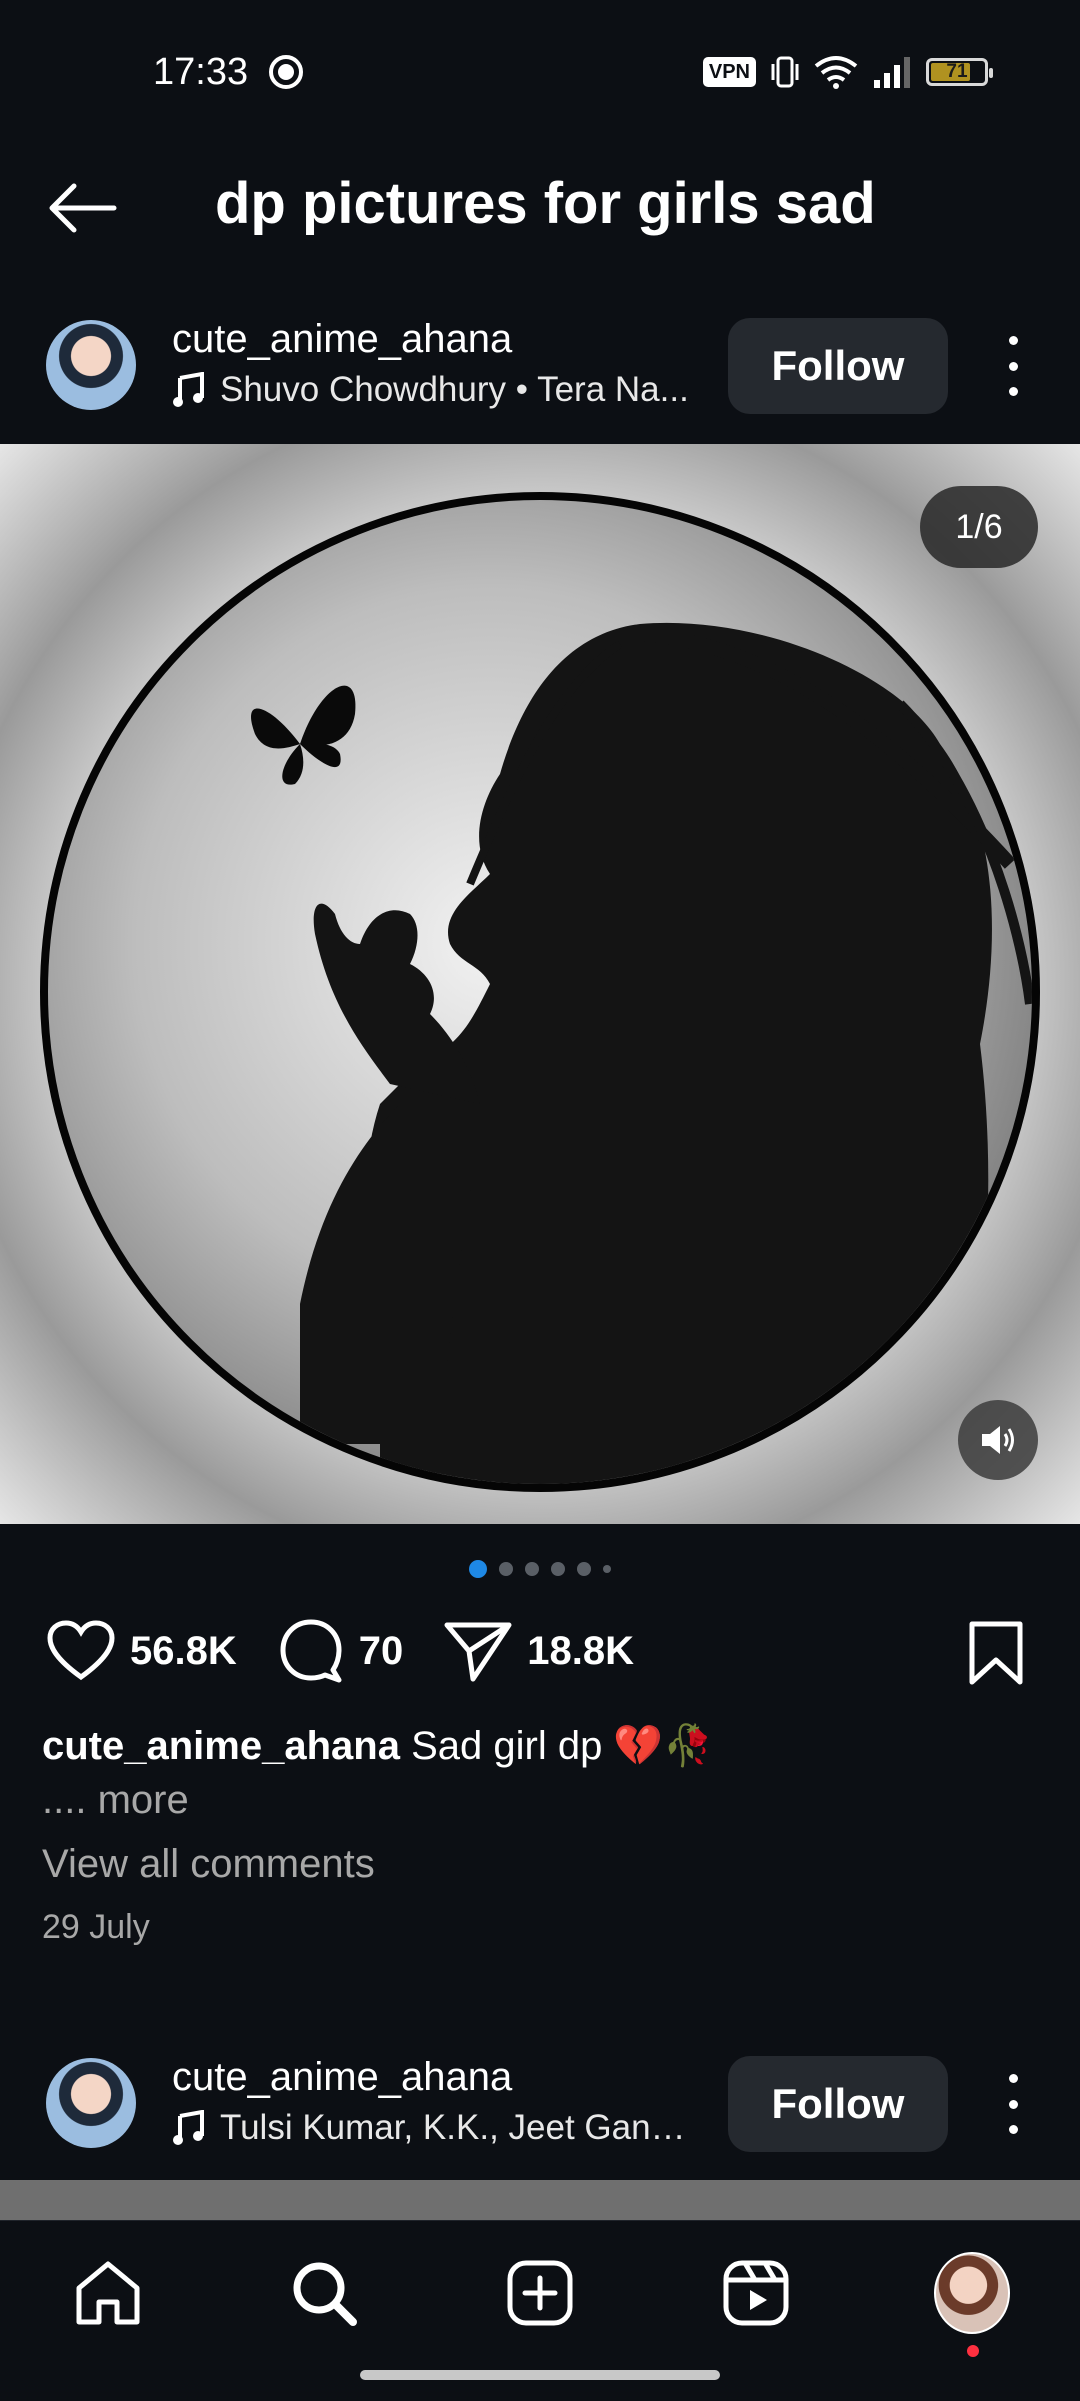 The width and height of the screenshot is (1080, 2401). I want to click on nav-home, so click(108, 2293).